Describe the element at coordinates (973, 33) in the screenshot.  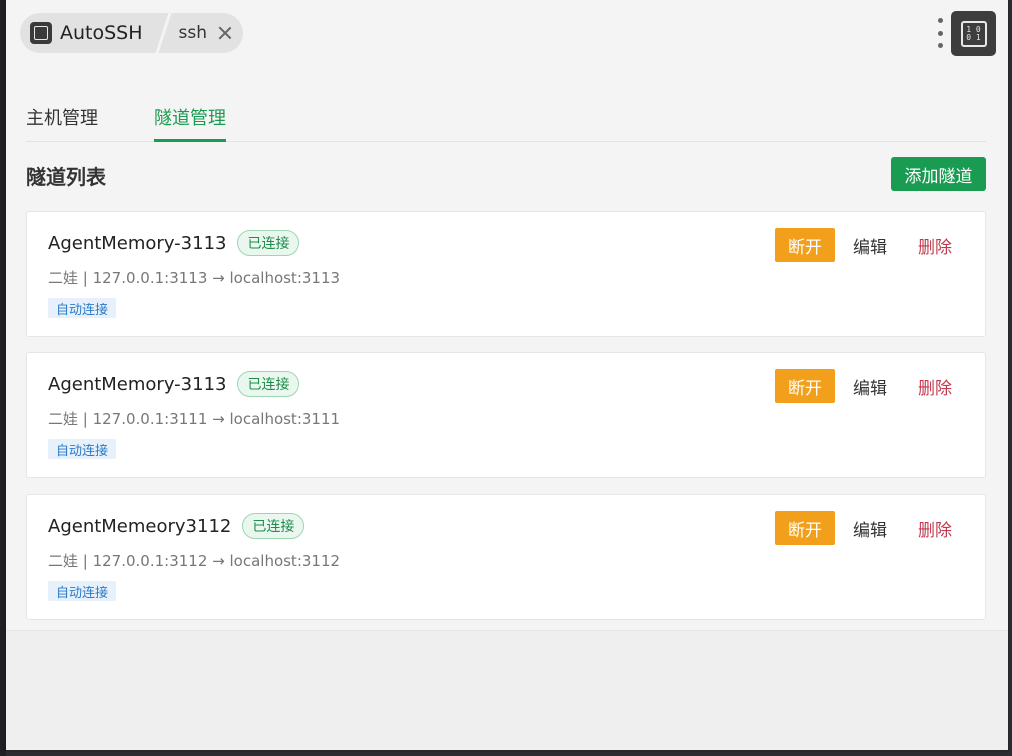
I see `binary-icon: 1 00 1` at that location.